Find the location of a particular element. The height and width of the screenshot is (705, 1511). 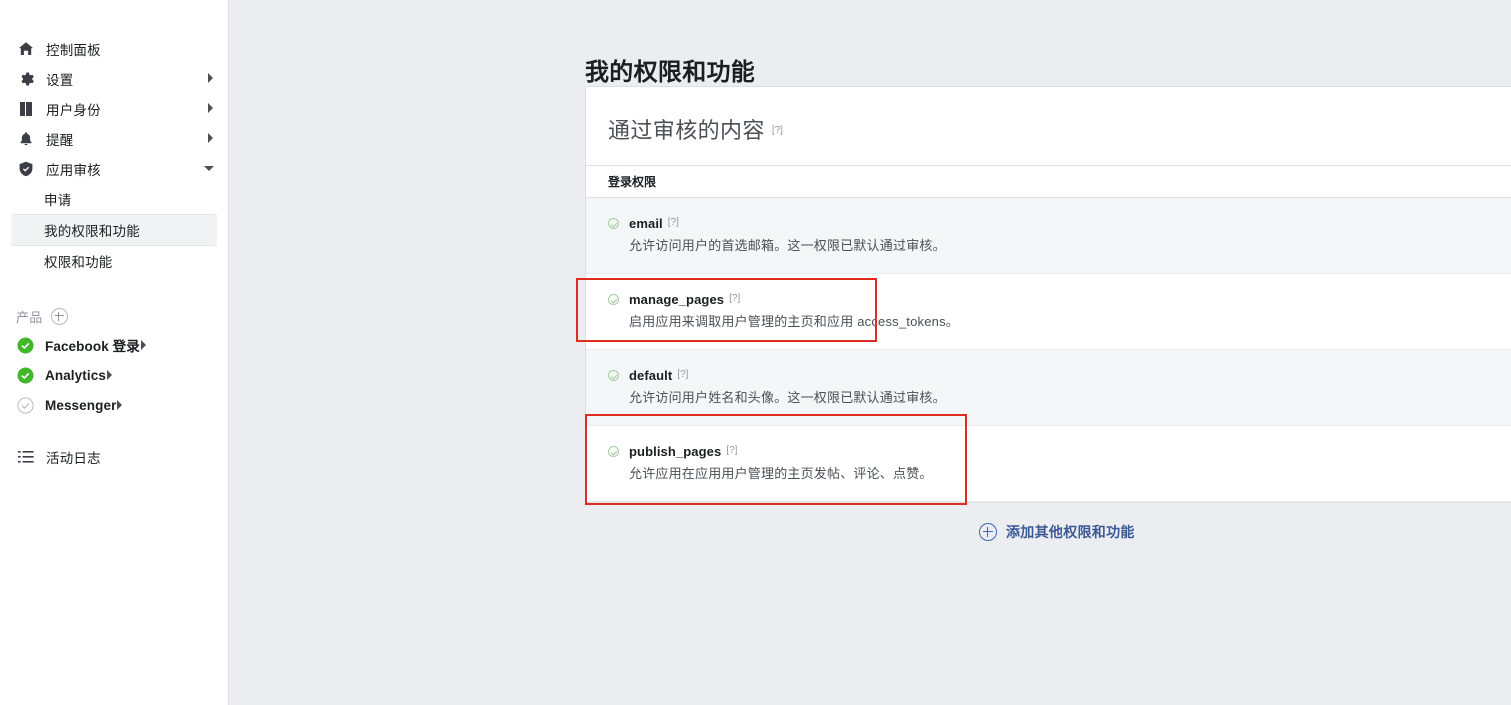

card-header: 通过审核的内容 [?] is located at coordinates (1048, 126).